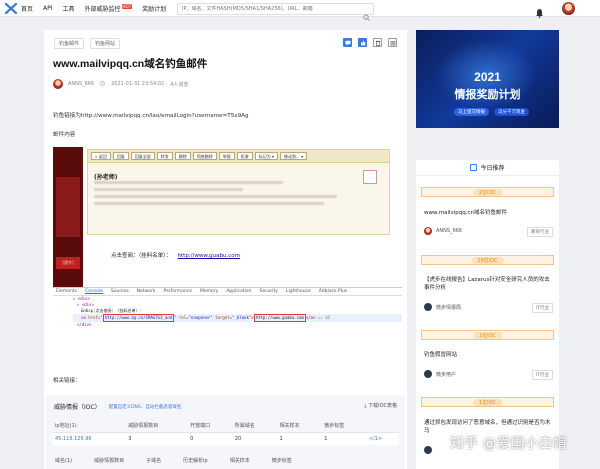 The height and width of the screenshot is (469, 600). What do you see at coordinates (238, 291) in the screenshot?
I see `devtools-tab-application: Application` at bounding box center [238, 291].